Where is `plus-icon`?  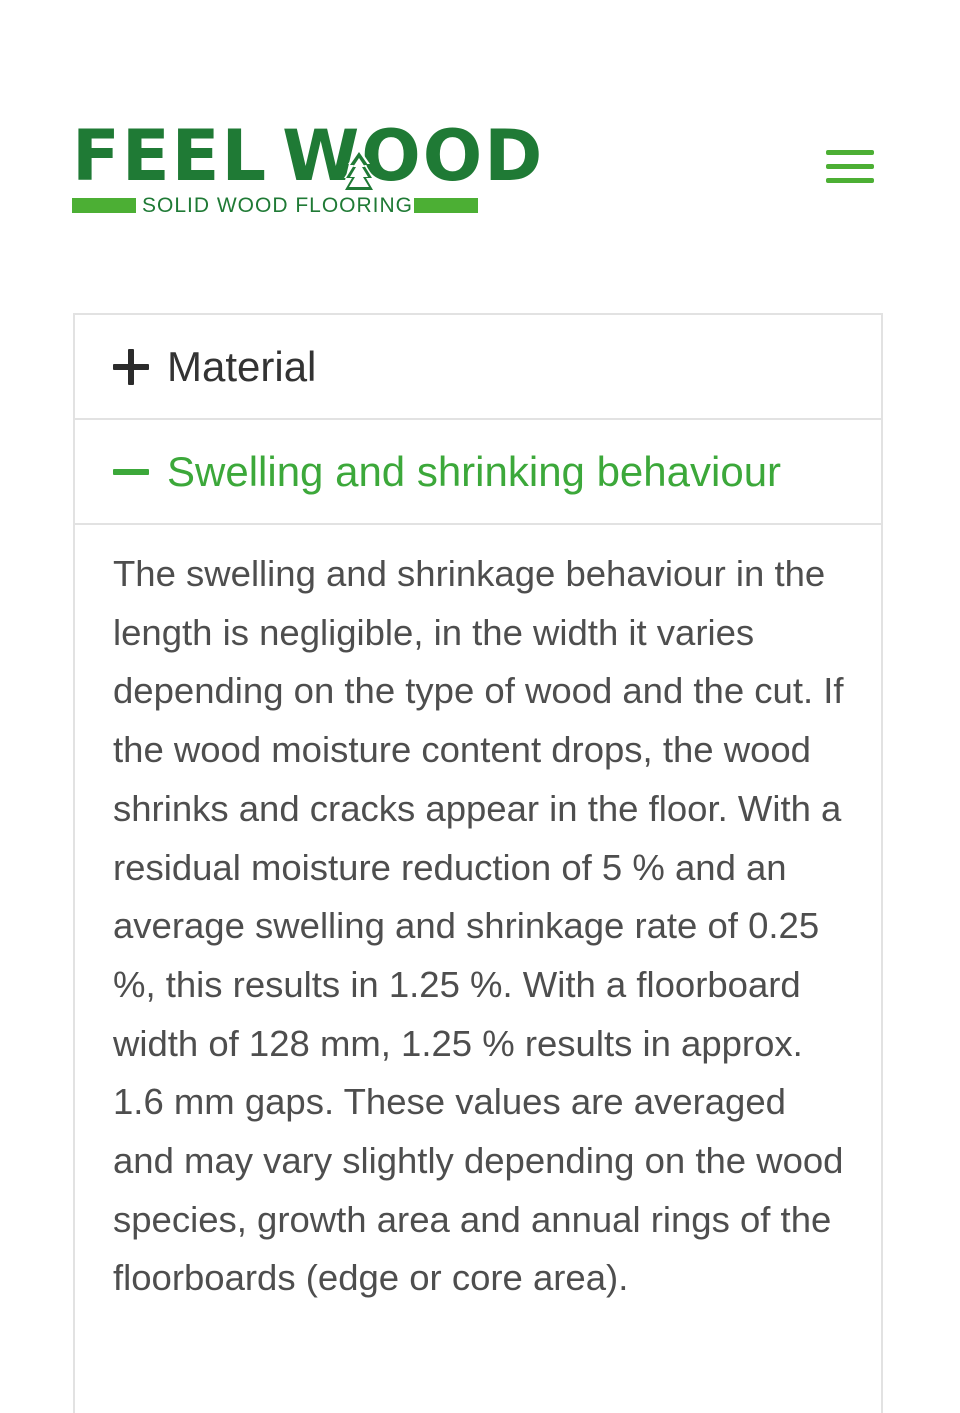
plus-icon is located at coordinates (131, 366).